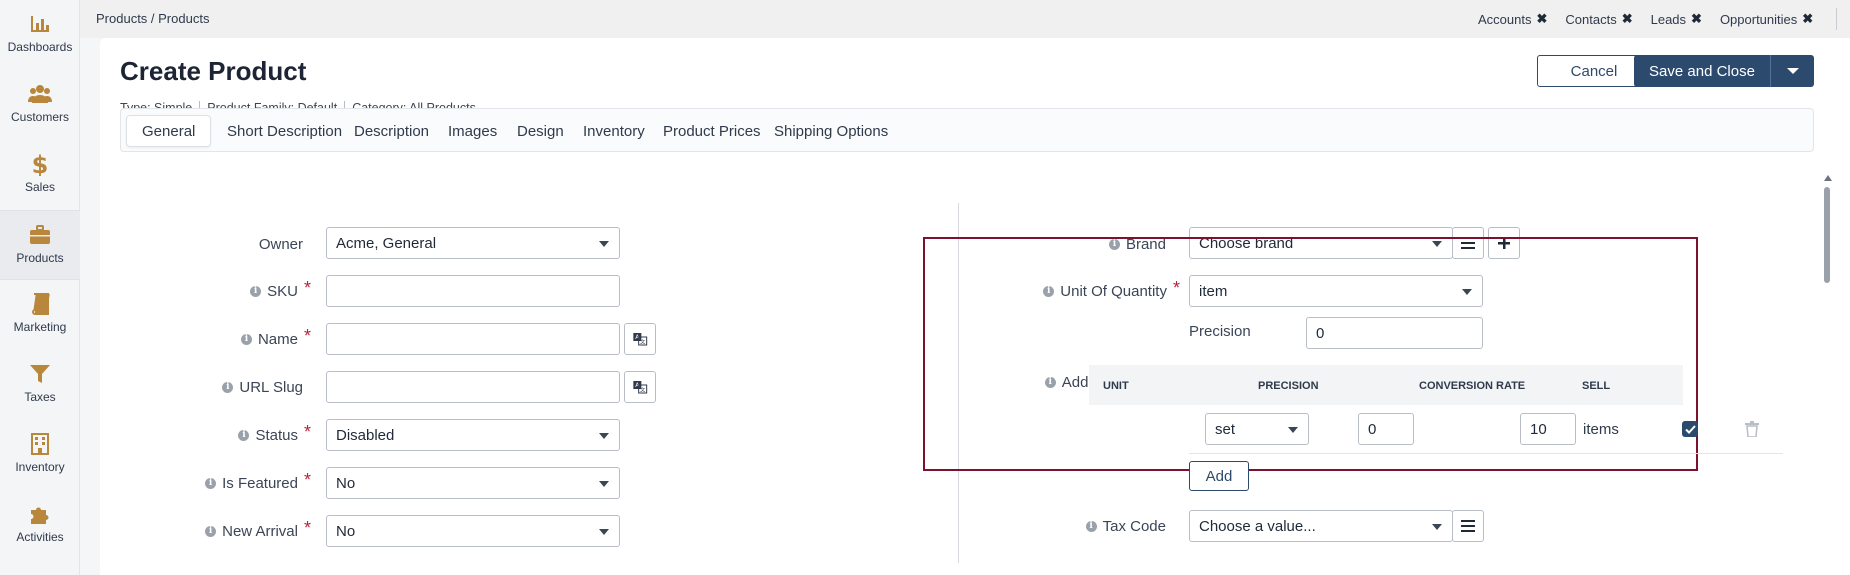 The height and width of the screenshot is (575, 1850). I want to click on tax-code-list-button, so click(1468, 526).